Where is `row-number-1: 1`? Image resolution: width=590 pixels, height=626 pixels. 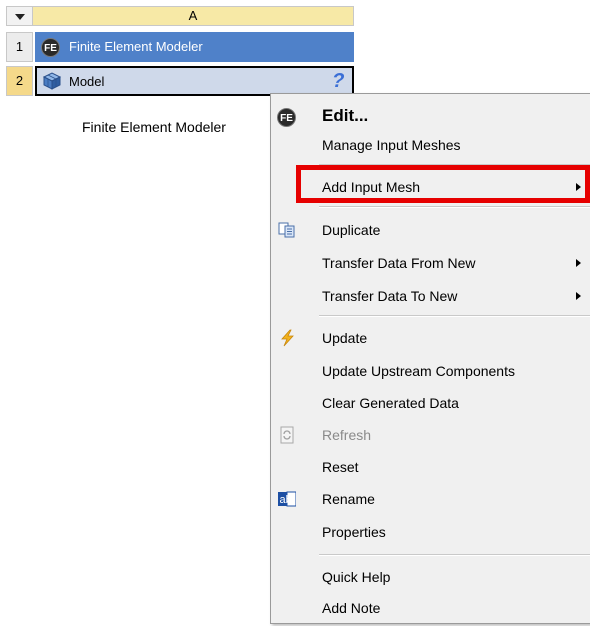
row-number-1: 1 is located at coordinates (19, 47).